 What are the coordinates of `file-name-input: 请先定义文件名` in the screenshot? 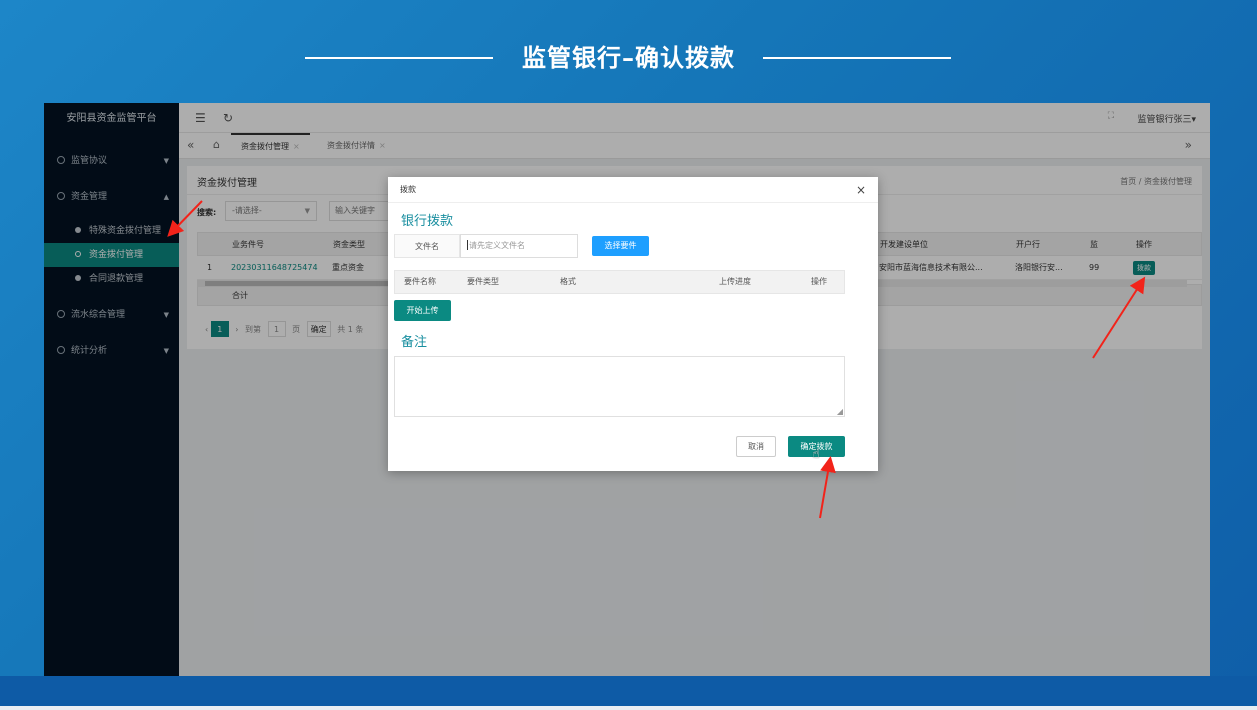 It's located at (519, 246).